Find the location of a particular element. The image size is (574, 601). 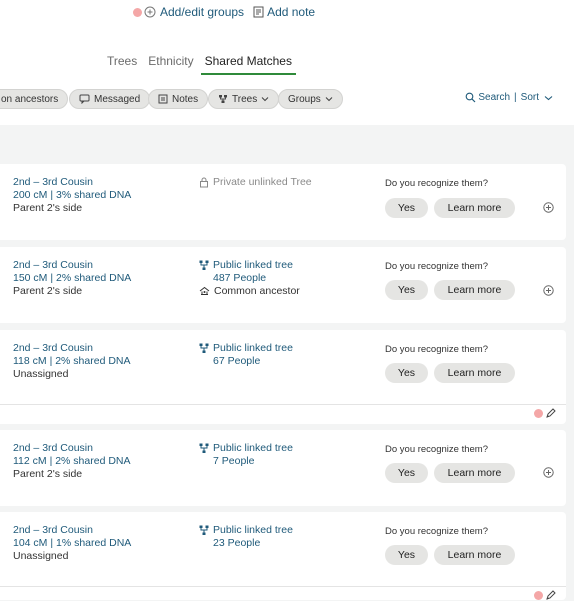

notes-label: Notes is located at coordinates (185, 99).